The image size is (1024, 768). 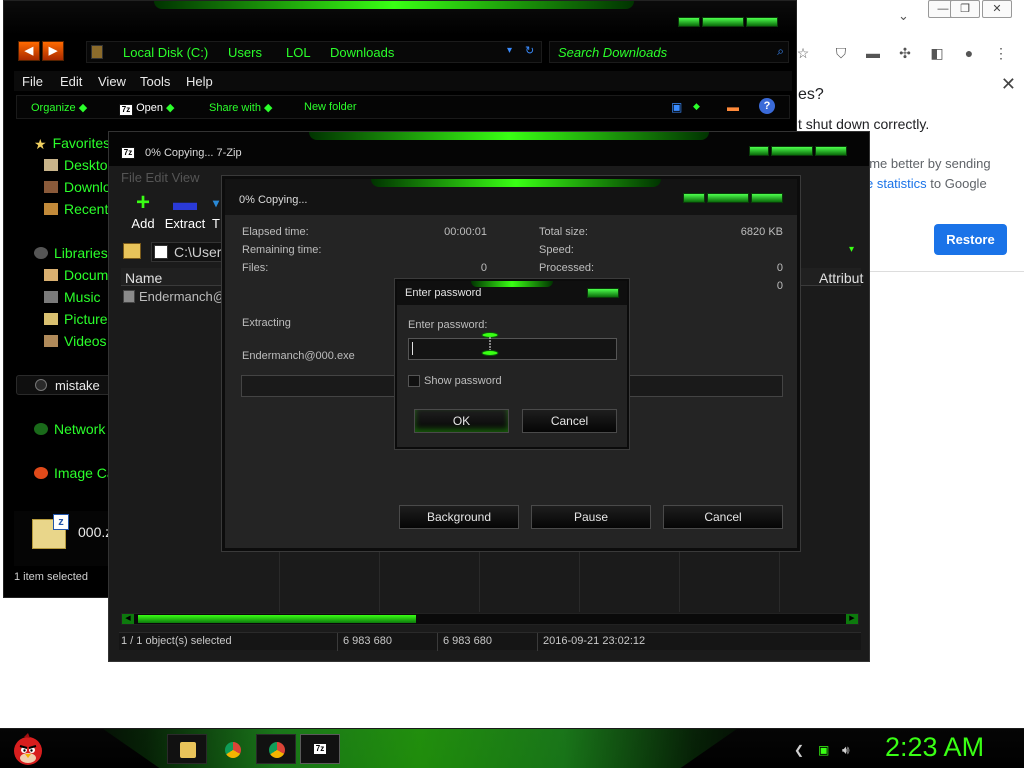 What do you see at coordinates (509, 50) in the screenshot?
I see `address-dropdown-icon: ▾` at bounding box center [509, 50].